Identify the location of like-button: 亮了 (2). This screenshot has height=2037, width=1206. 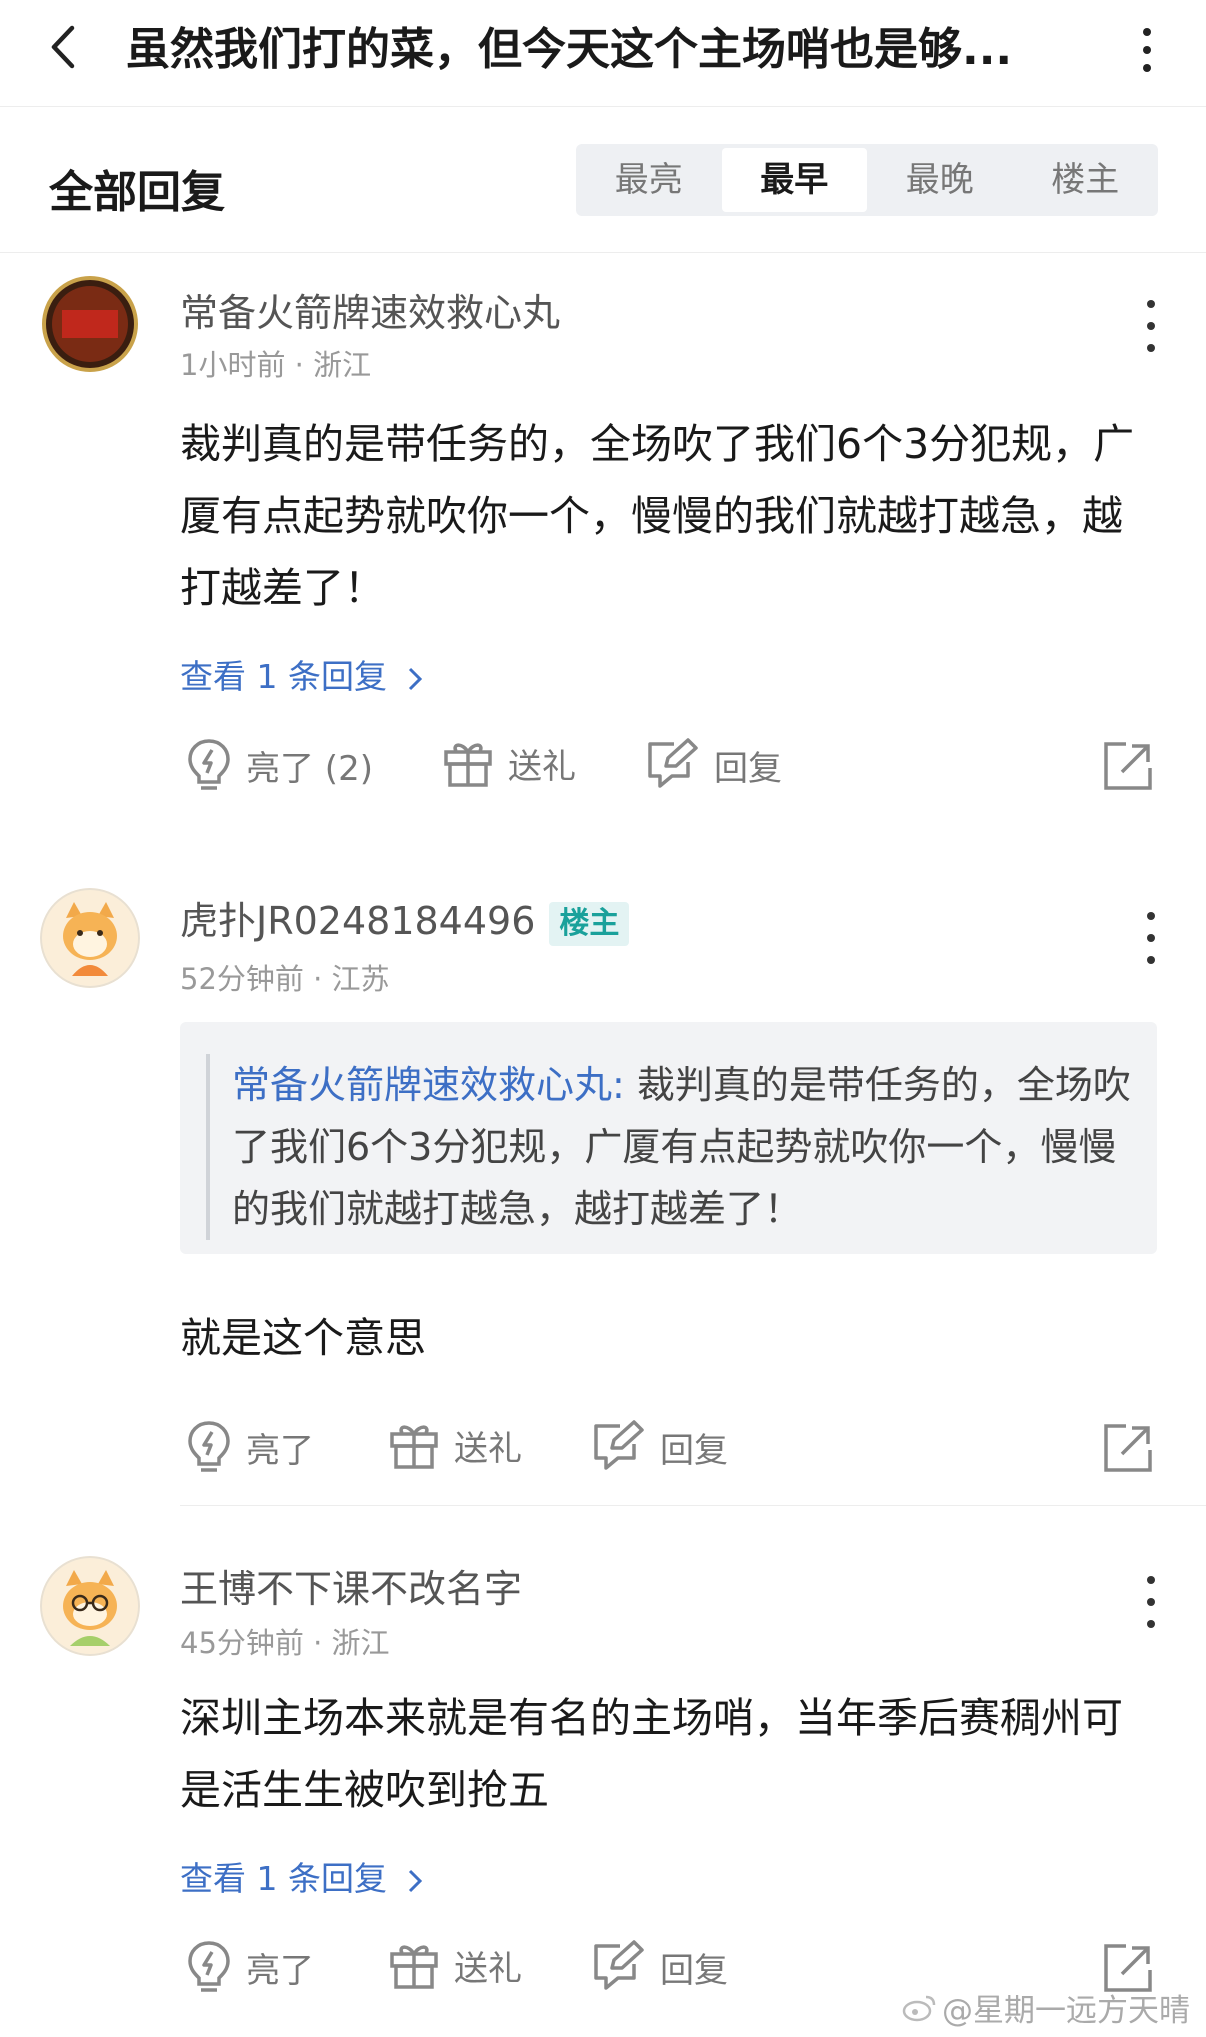
(279, 765).